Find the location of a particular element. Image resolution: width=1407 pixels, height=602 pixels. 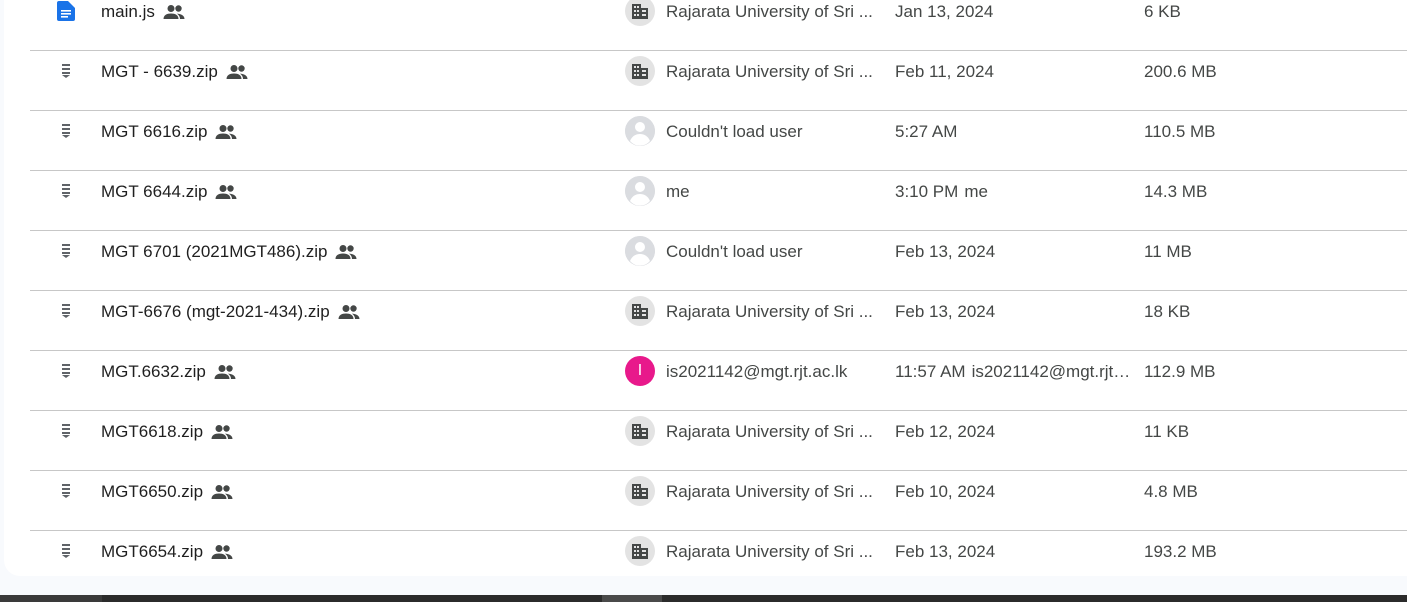

last-modified: 3:10 PM me is located at coordinates (941, 192).